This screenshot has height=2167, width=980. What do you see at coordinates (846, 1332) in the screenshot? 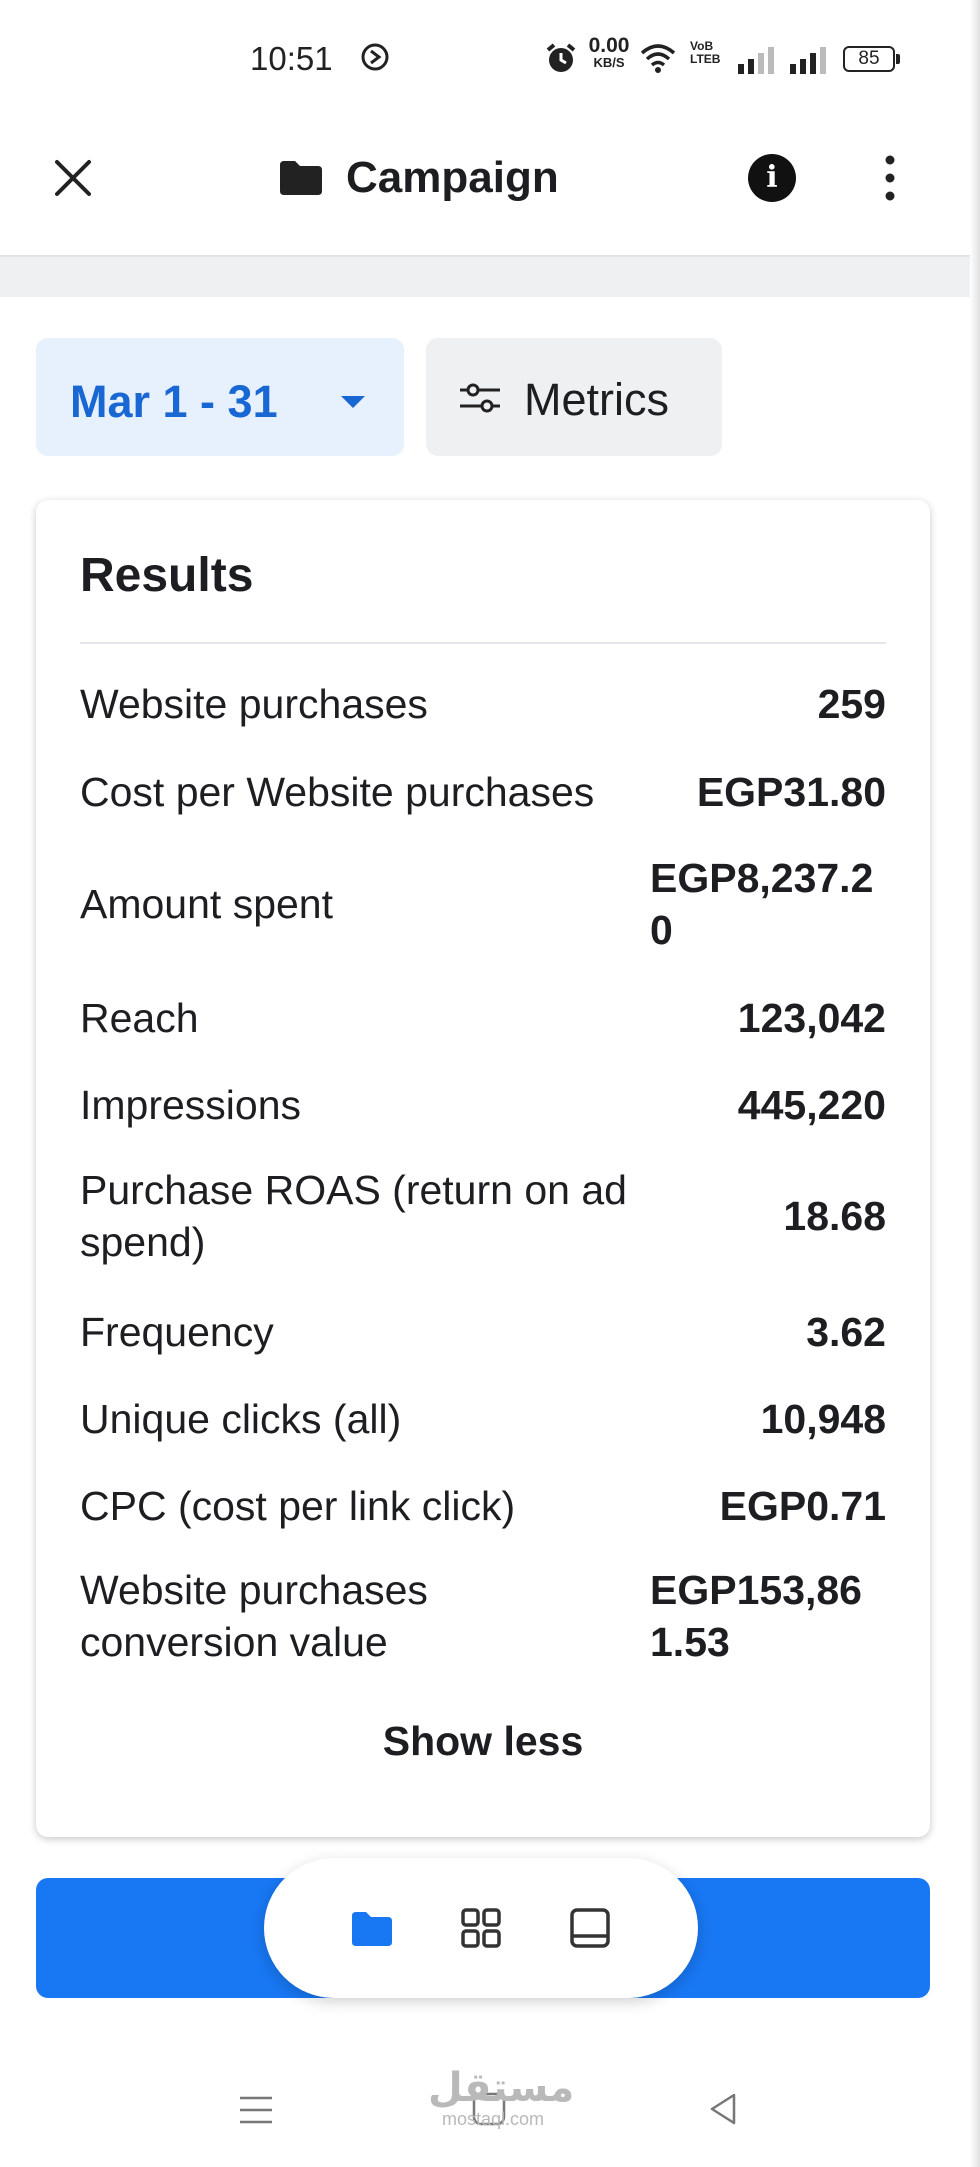
I see `result-value: 3.62` at bounding box center [846, 1332].